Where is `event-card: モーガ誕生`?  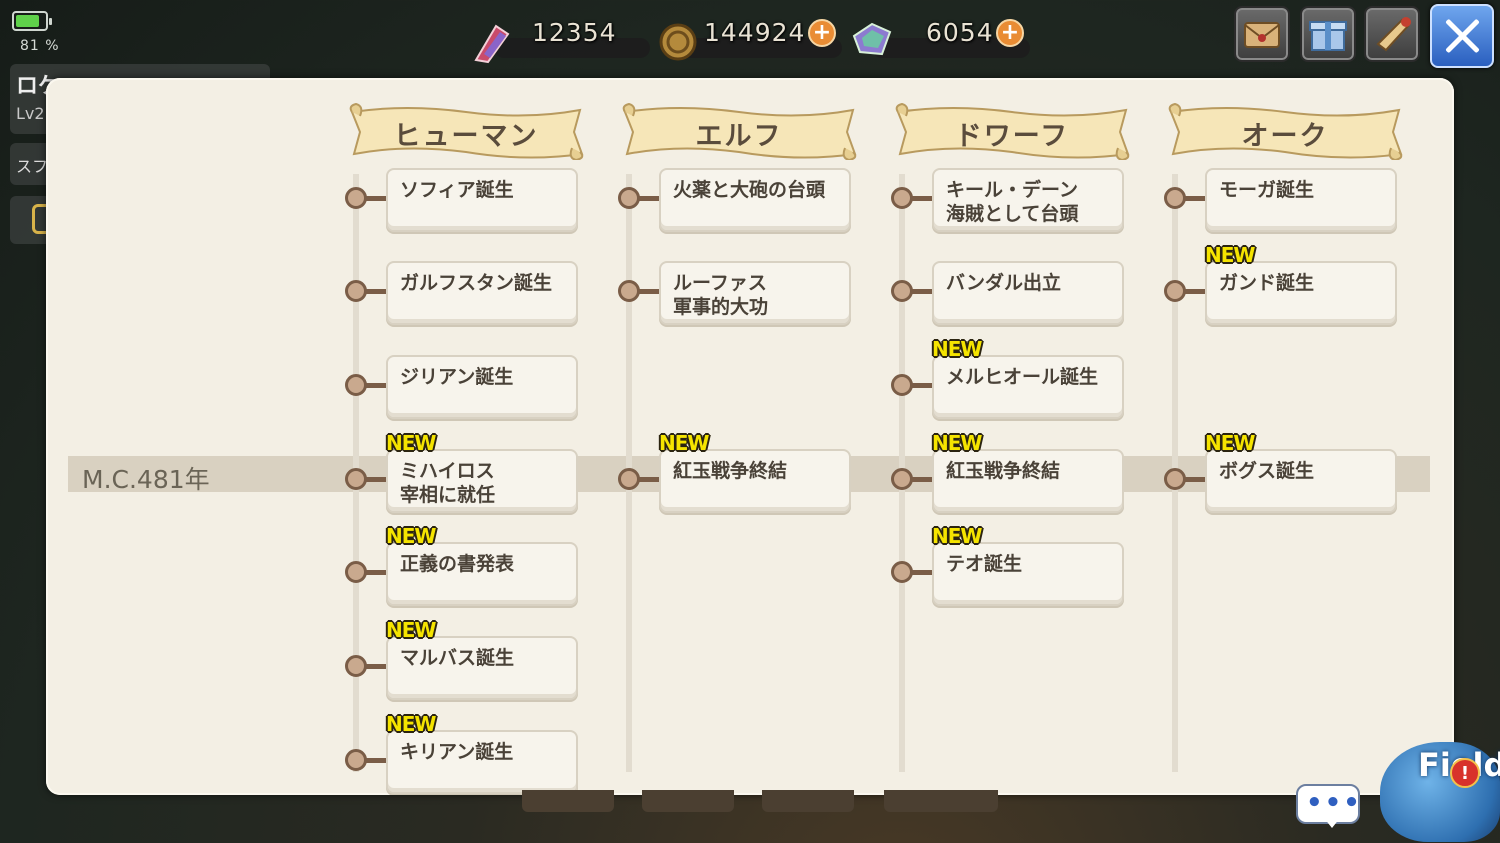 event-card: モーガ誕生 is located at coordinates (1301, 200).